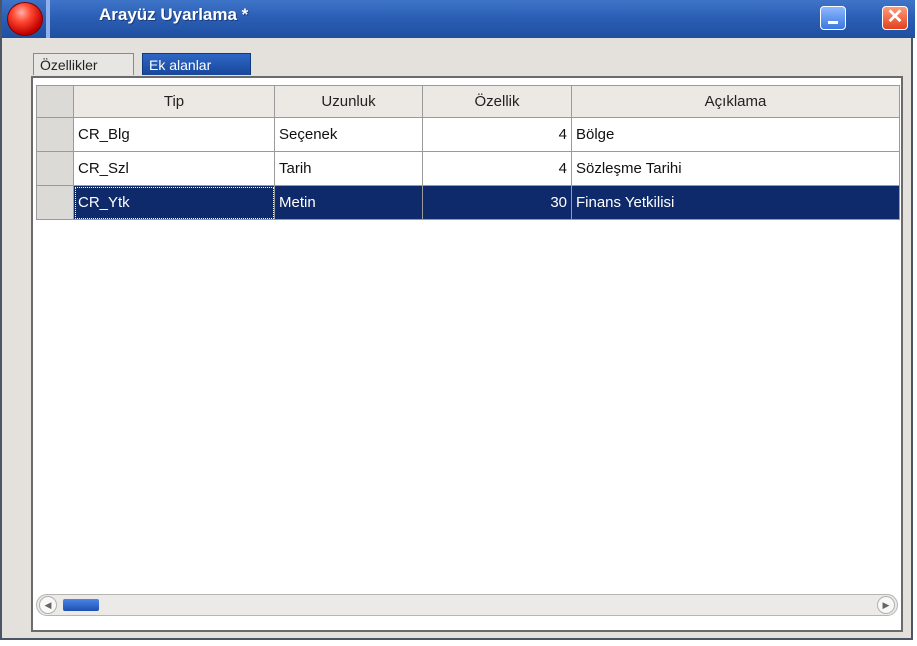  What do you see at coordinates (55, 101) in the screenshot?
I see `corner-cell` at bounding box center [55, 101].